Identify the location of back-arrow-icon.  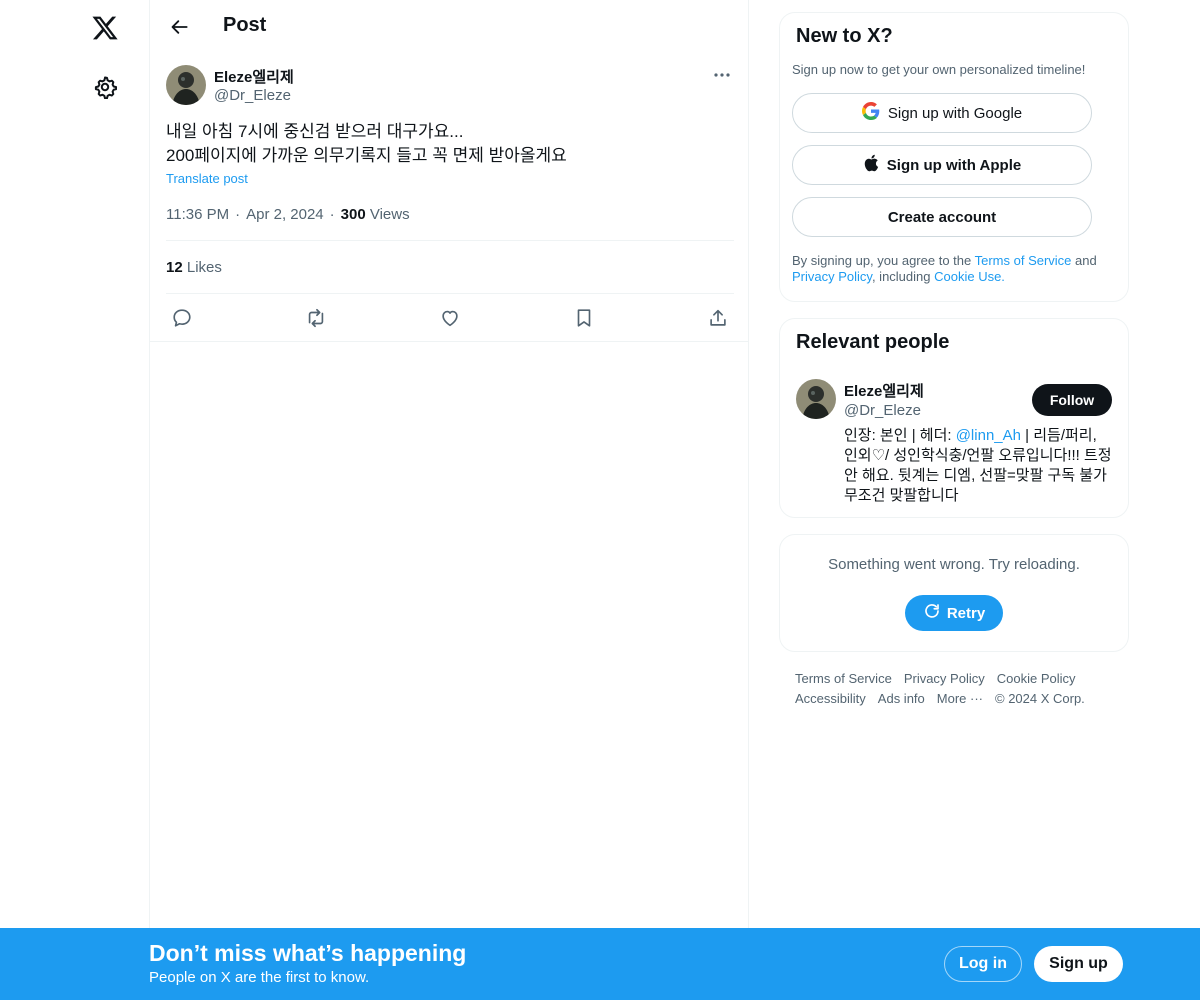
(180, 27).